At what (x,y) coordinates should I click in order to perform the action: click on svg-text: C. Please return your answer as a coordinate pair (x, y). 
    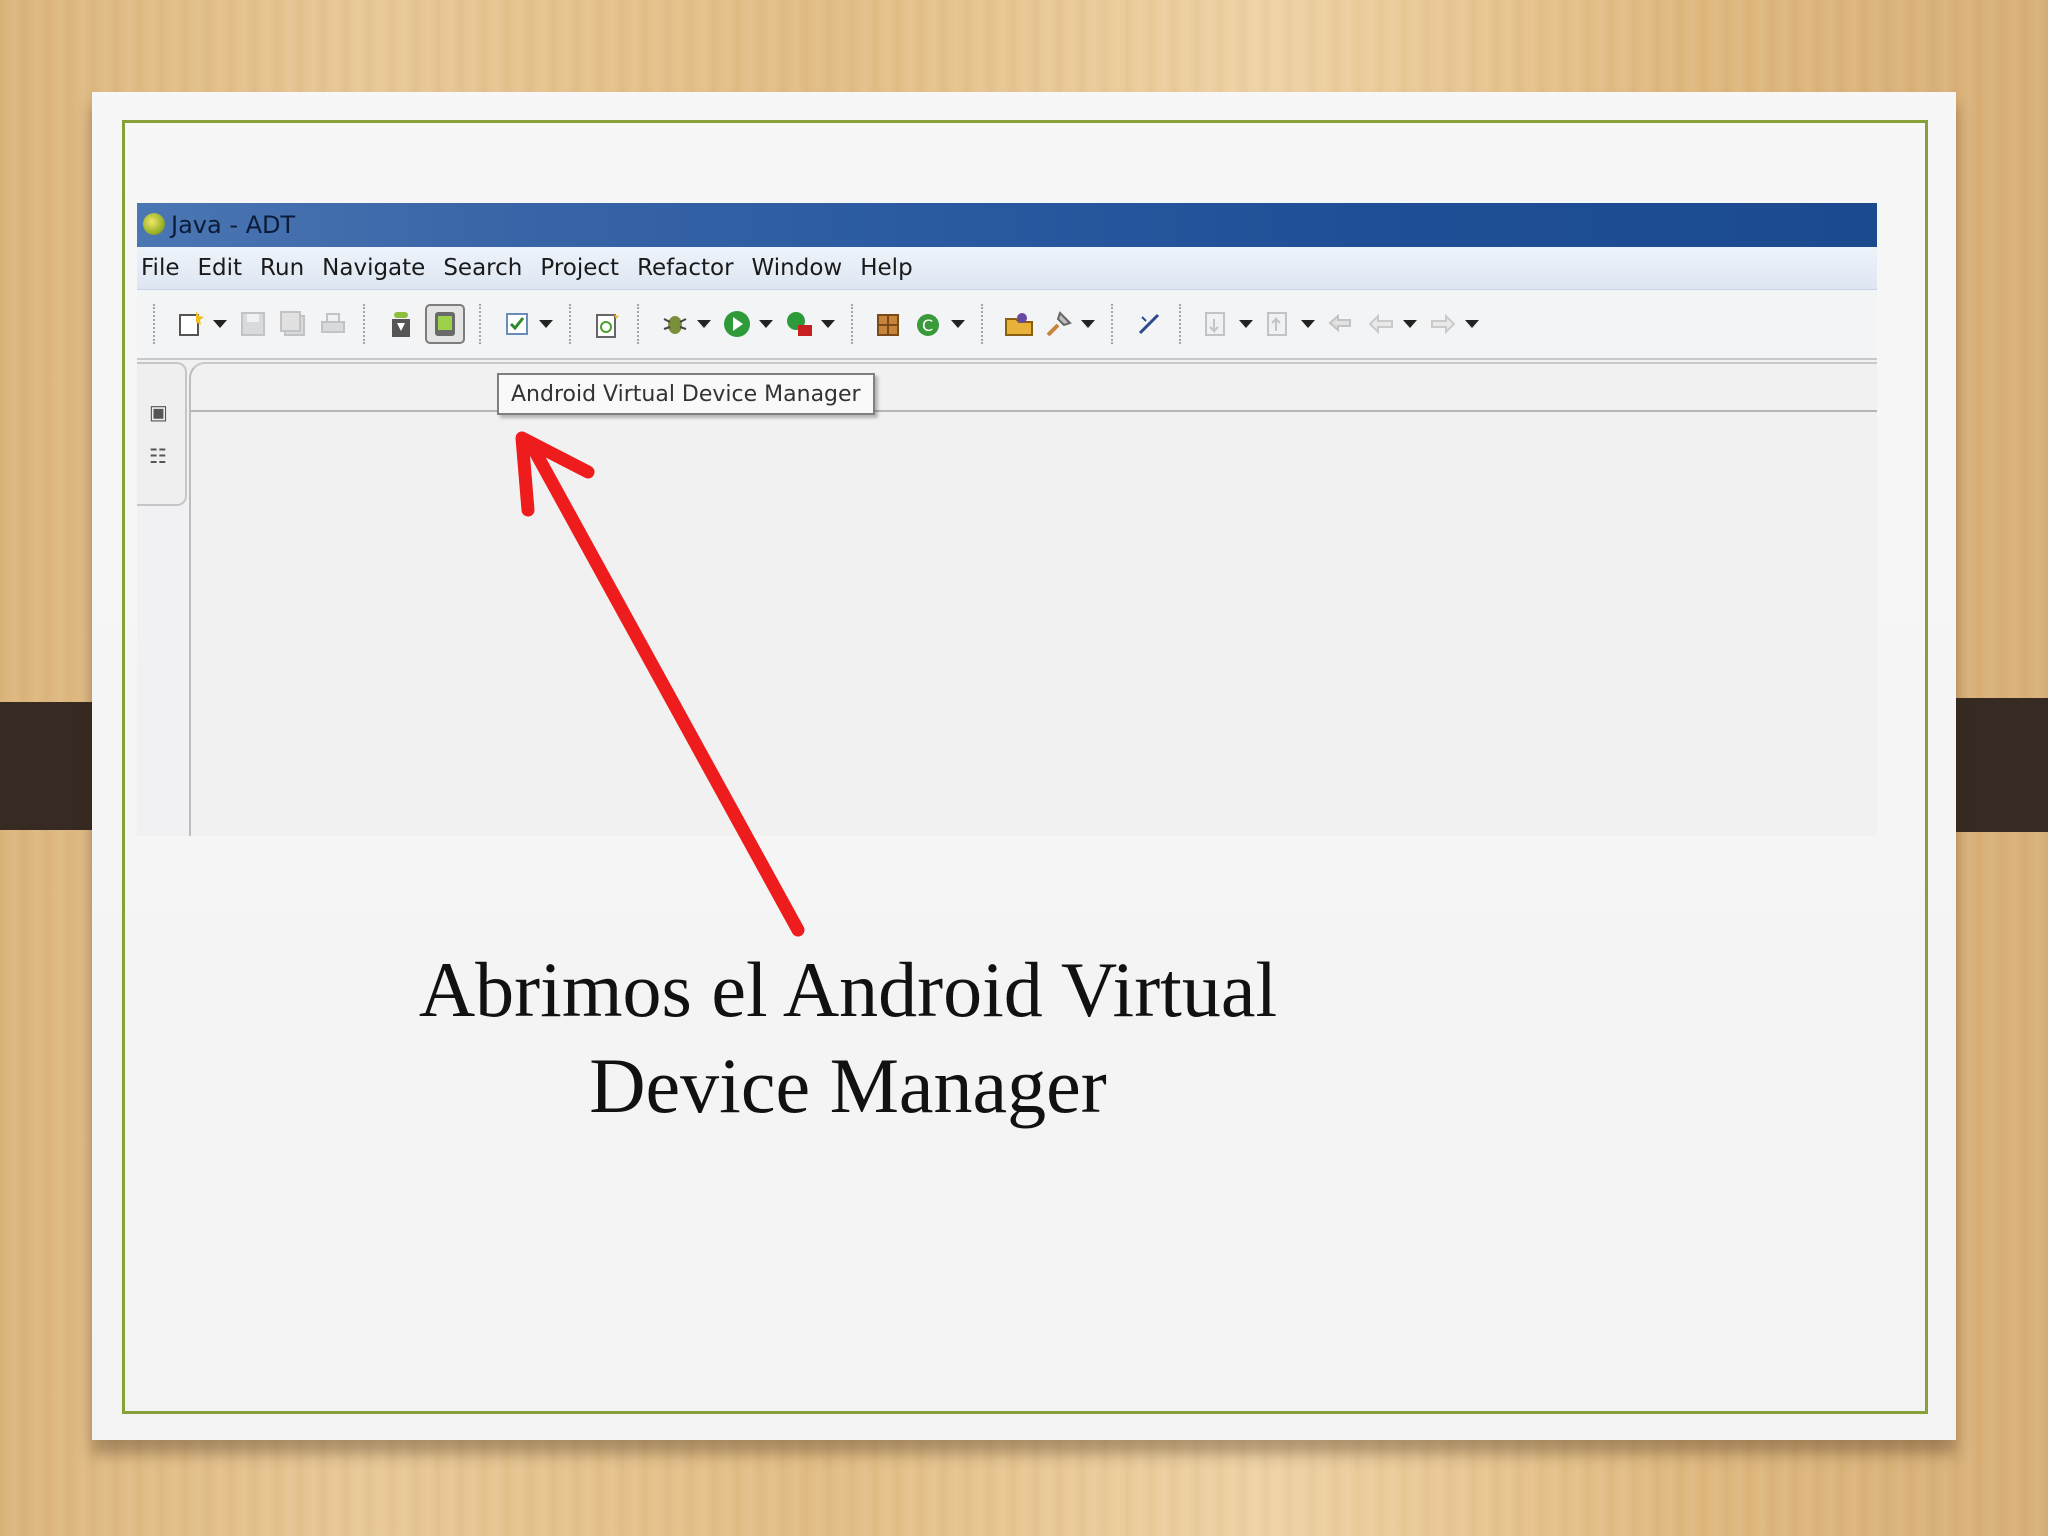
    Looking at the image, I should click on (927, 325).